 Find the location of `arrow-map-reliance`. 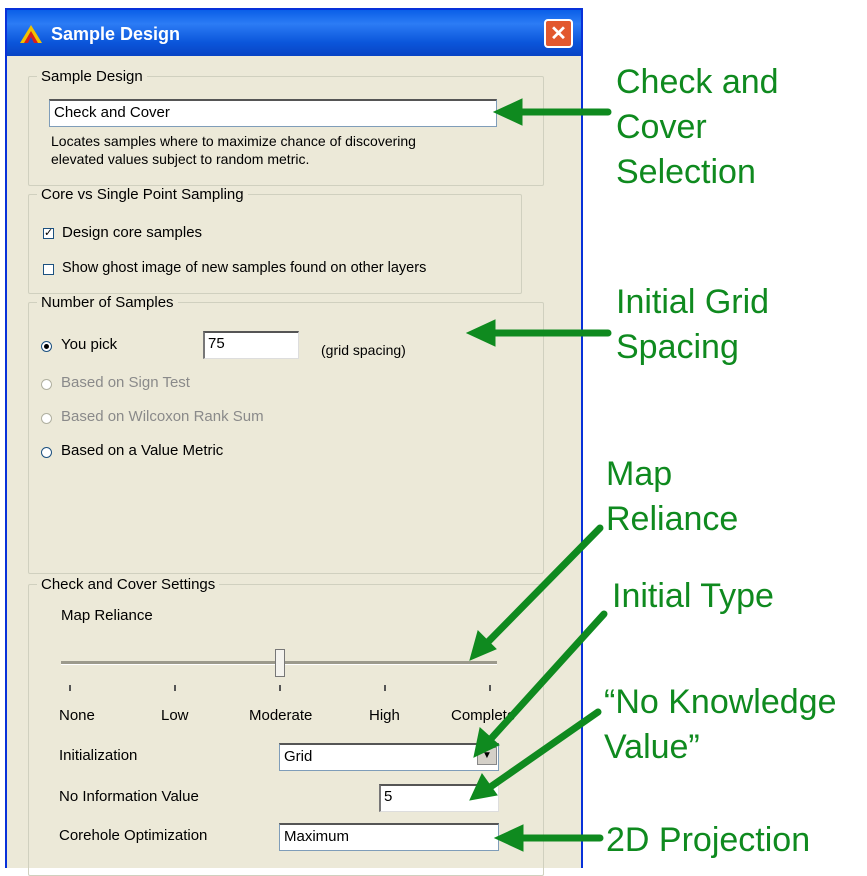

arrow-map-reliance is located at coordinates (542, 586).